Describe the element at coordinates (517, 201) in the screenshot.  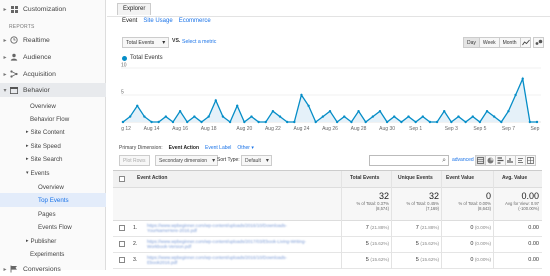
I see `avg-value-total: 0.00 Avg for View: 0.97 (-100.00%)` at that location.